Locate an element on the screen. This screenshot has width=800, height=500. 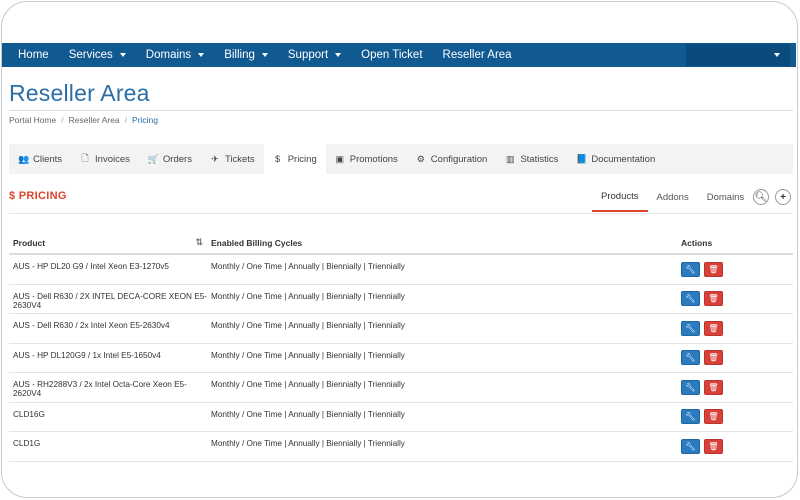
tab-statistics: ▥ Statistics is located at coordinates (531, 159).